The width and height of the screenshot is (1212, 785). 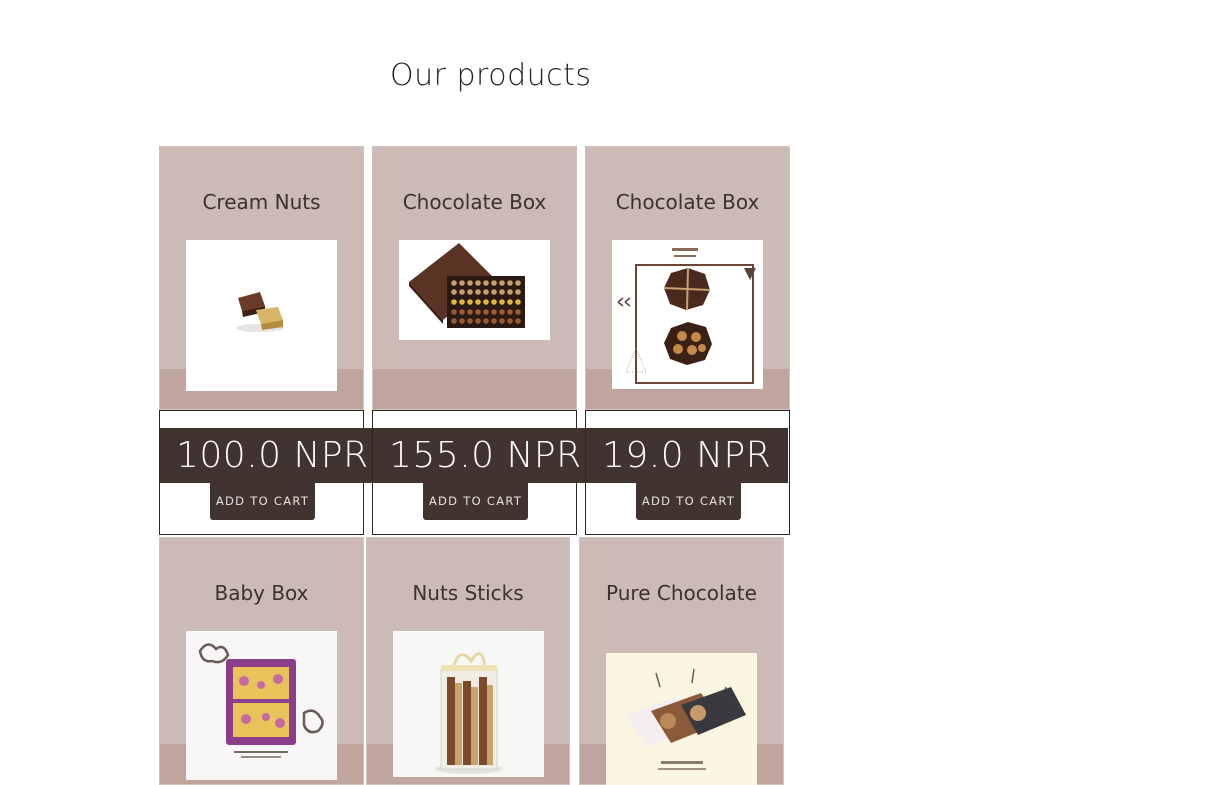 I want to click on product-card: Pure Chocolate, so click(x=681, y=661).